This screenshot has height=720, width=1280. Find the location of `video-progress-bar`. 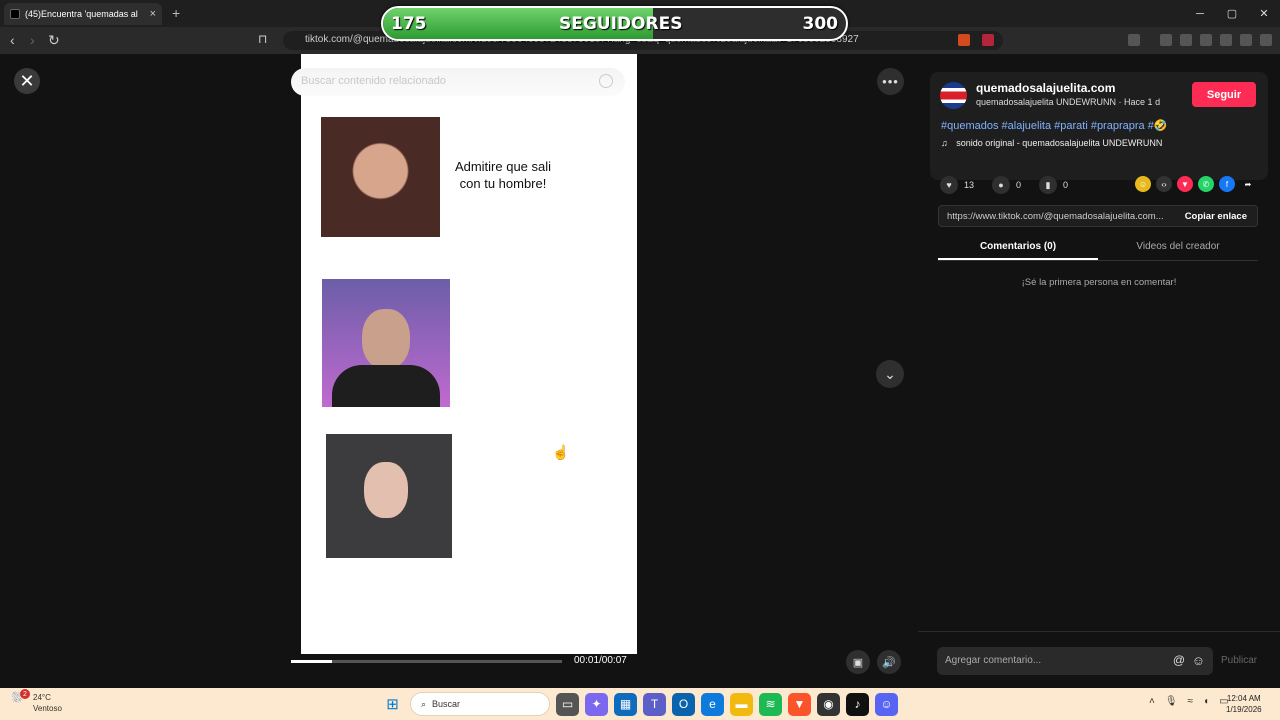

video-progress-bar is located at coordinates (426, 661).